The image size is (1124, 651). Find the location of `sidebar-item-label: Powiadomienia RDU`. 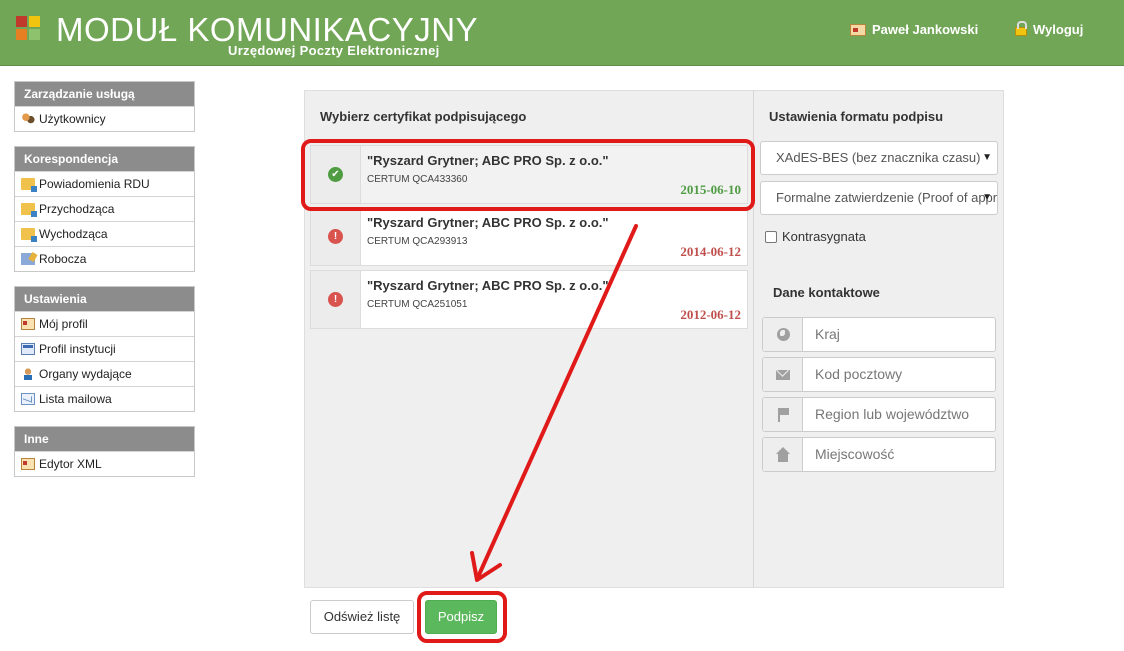

sidebar-item-label: Powiadomienia RDU is located at coordinates (94, 184).